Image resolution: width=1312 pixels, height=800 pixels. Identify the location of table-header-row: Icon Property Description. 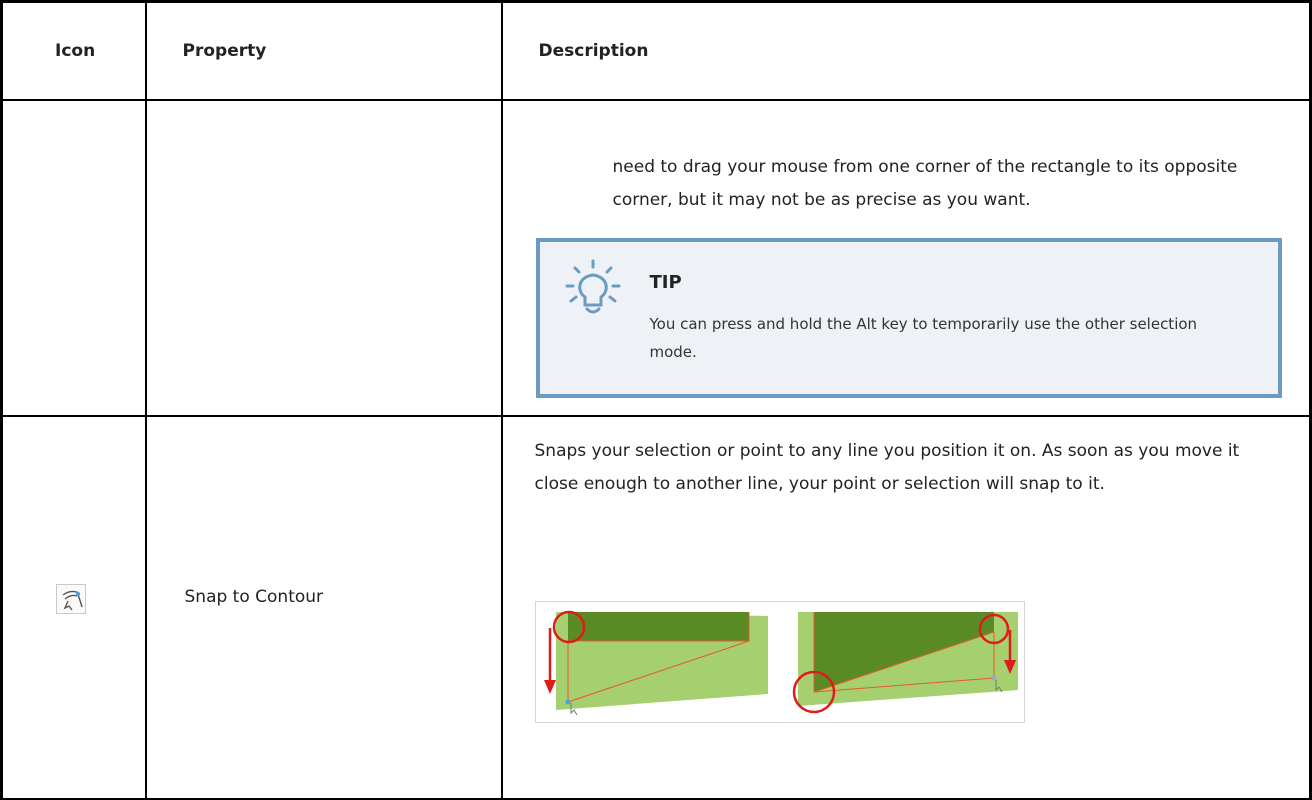
(656, 50).